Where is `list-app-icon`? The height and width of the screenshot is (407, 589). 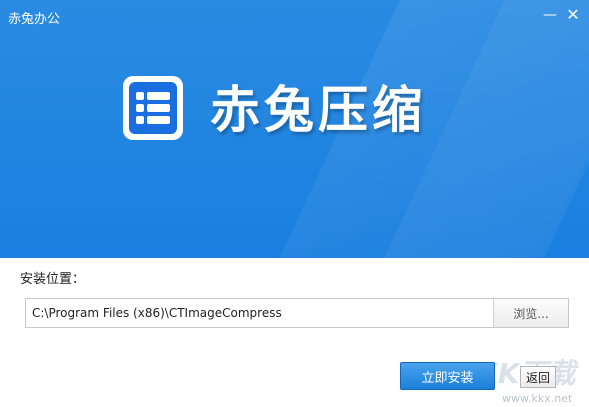 list-app-icon is located at coordinates (153, 108).